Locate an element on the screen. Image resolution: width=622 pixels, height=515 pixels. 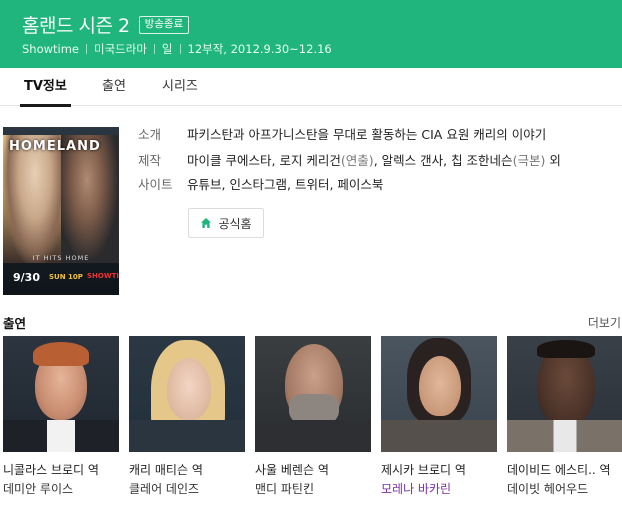
home-icon is located at coordinates (206, 223).